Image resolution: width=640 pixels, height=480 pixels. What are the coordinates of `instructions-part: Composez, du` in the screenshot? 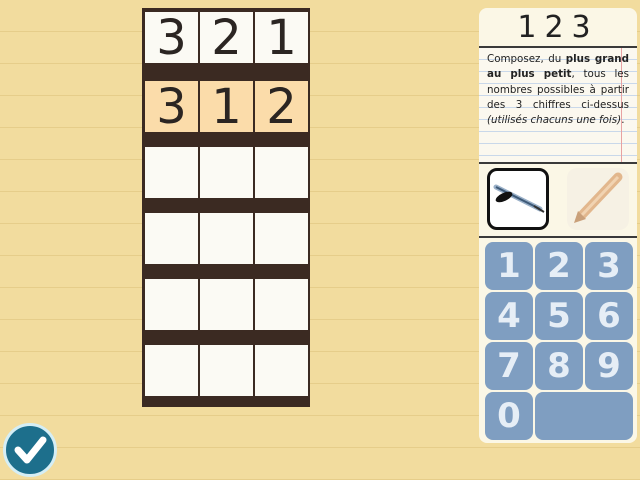 It's located at (526, 59).